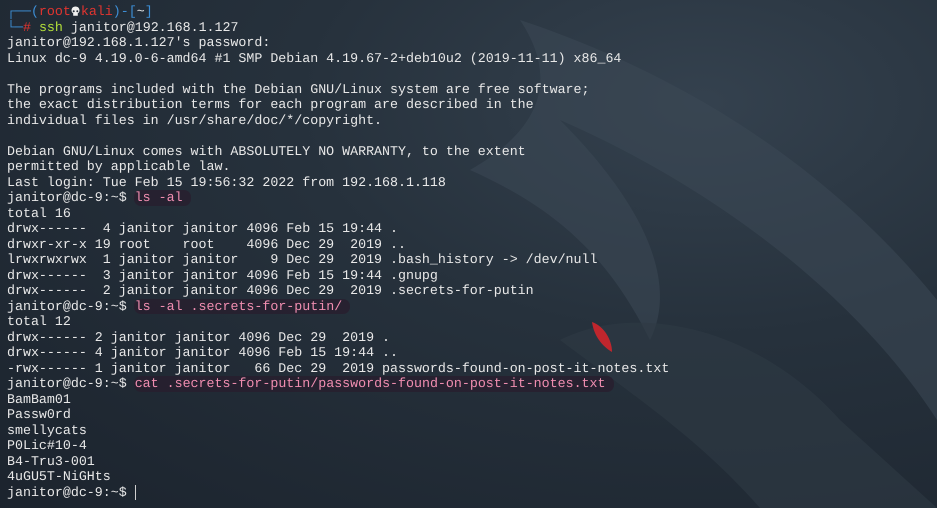 This screenshot has height=508, width=937. What do you see at coordinates (118, 166) in the screenshot?
I see `terminal-output-line: permitted by applicable law.` at bounding box center [118, 166].